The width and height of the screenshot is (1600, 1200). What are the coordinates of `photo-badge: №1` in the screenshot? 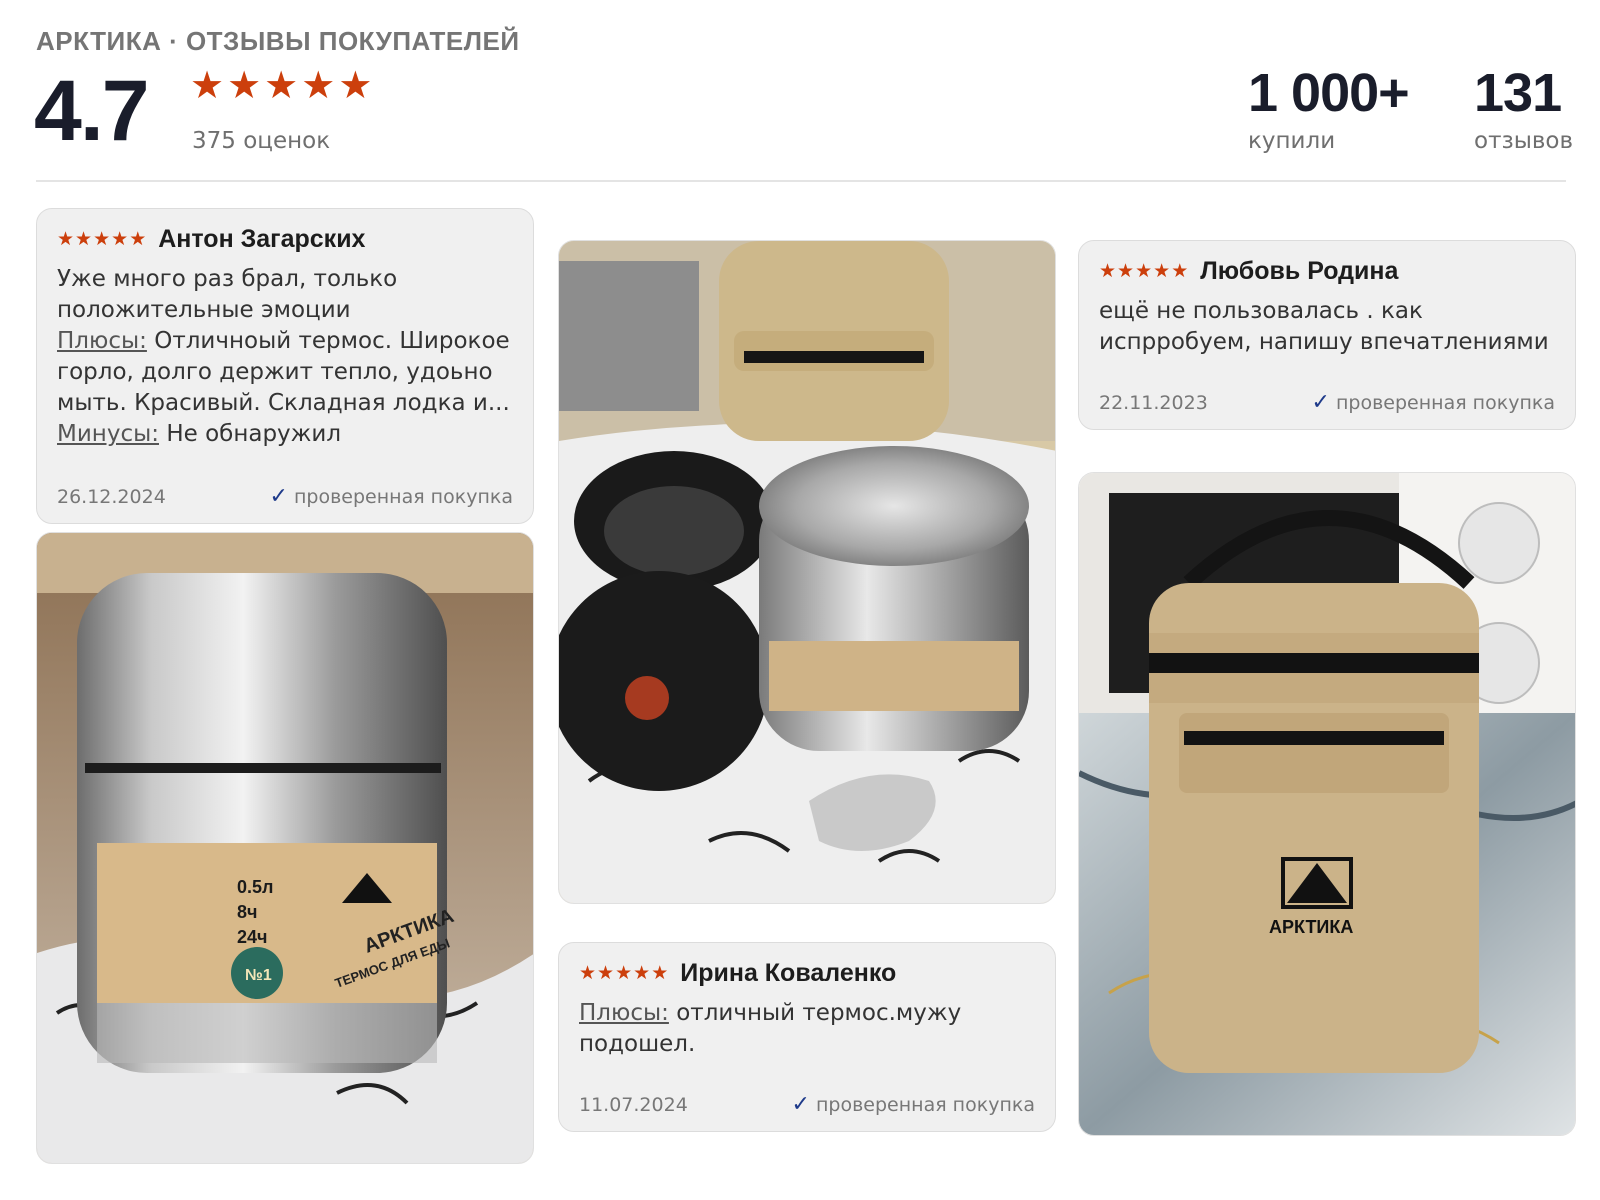 It's located at (258, 975).